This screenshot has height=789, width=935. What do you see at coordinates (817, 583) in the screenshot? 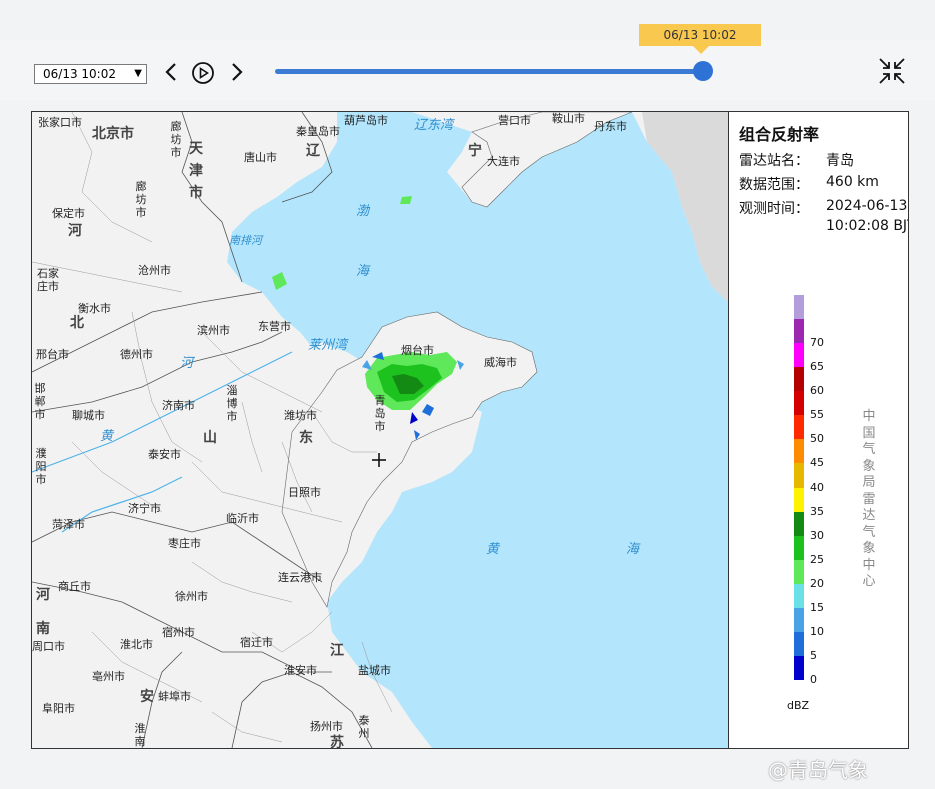
I see `scale-label: 20` at bounding box center [817, 583].